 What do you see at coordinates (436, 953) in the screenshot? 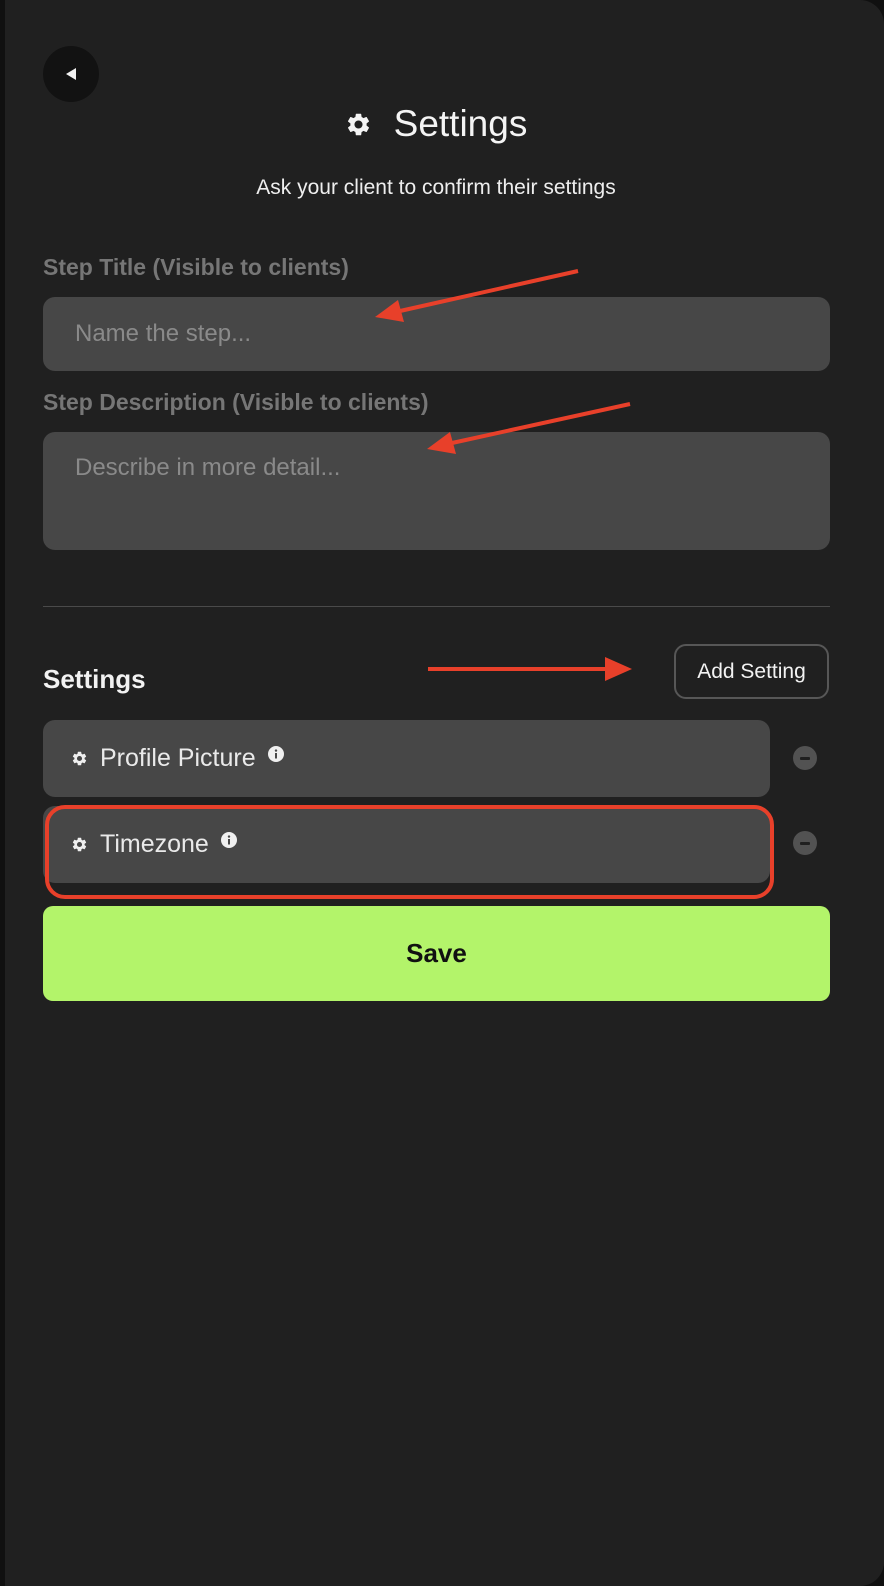
I see `save-button: Save` at bounding box center [436, 953].